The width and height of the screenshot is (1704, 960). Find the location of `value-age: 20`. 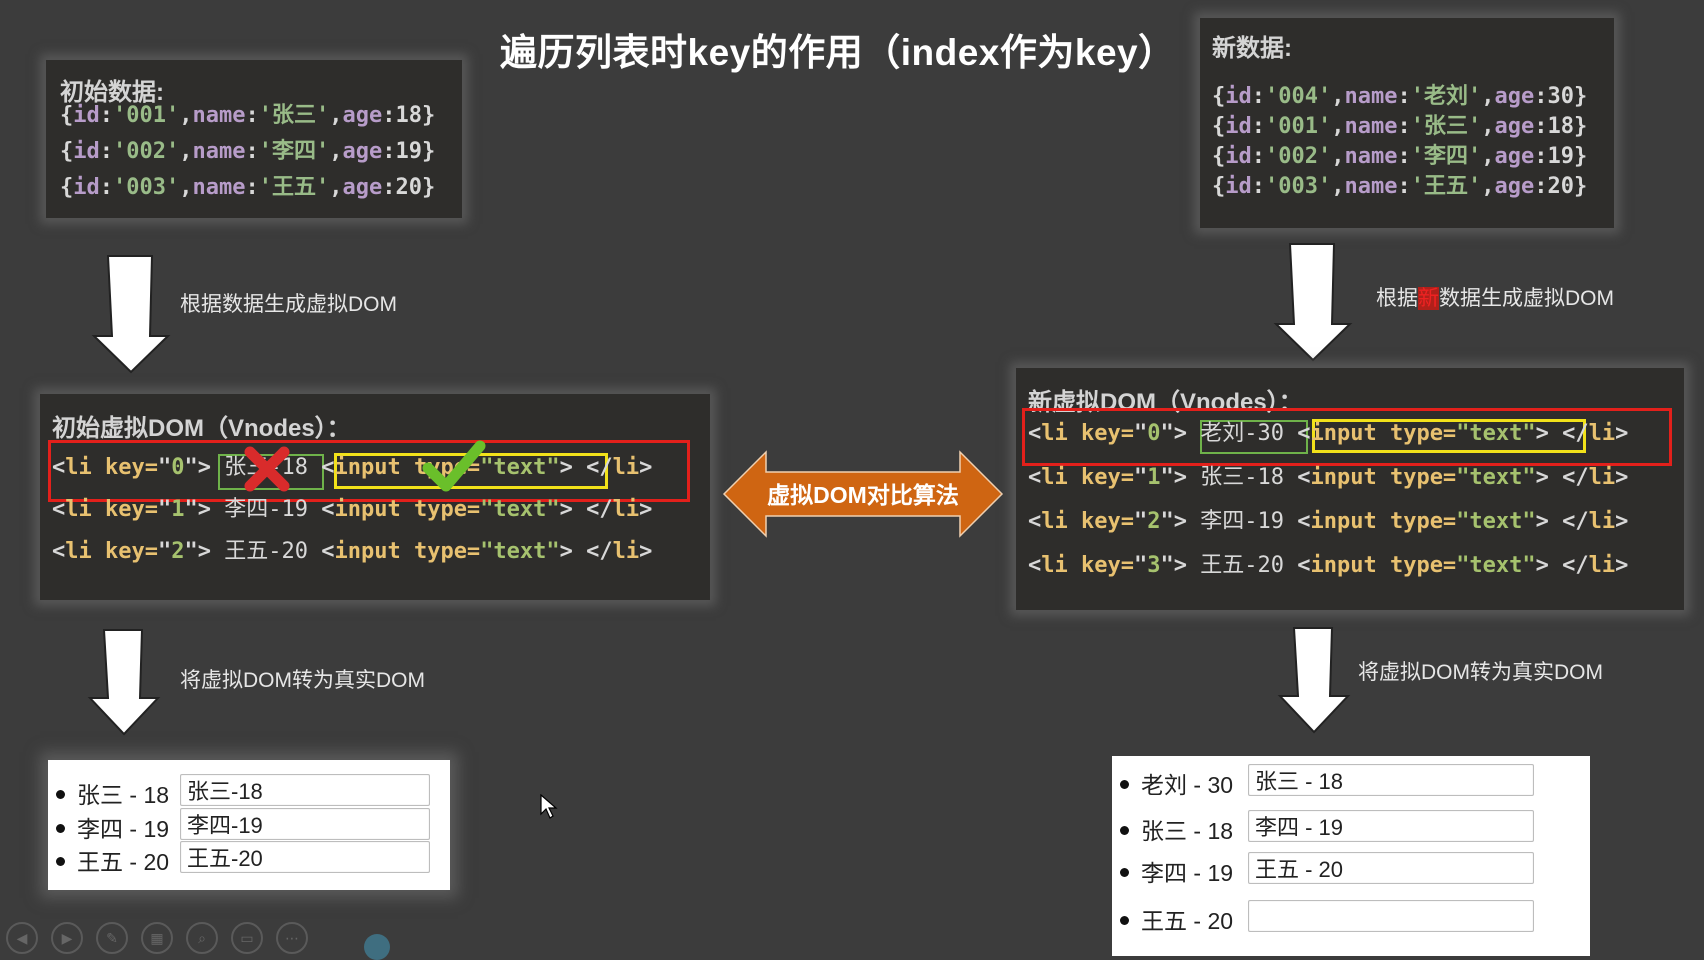

value-age: 20 is located at coordinates (1560, 186).